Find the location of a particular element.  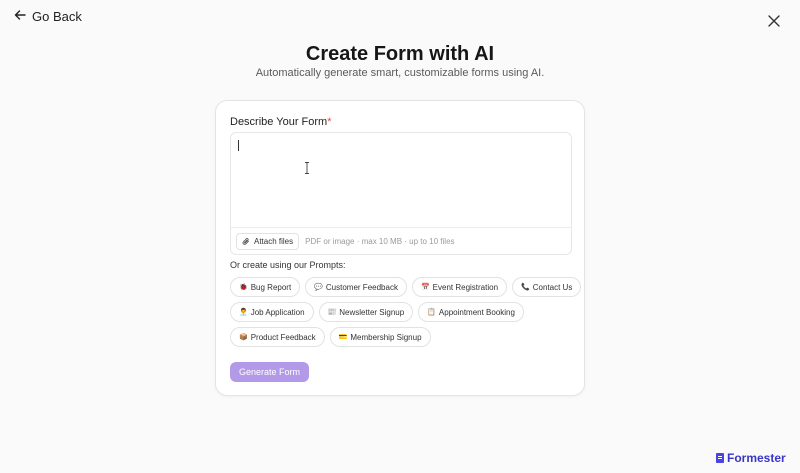

card-icon: 💳 is located at coordinates (343, 337).